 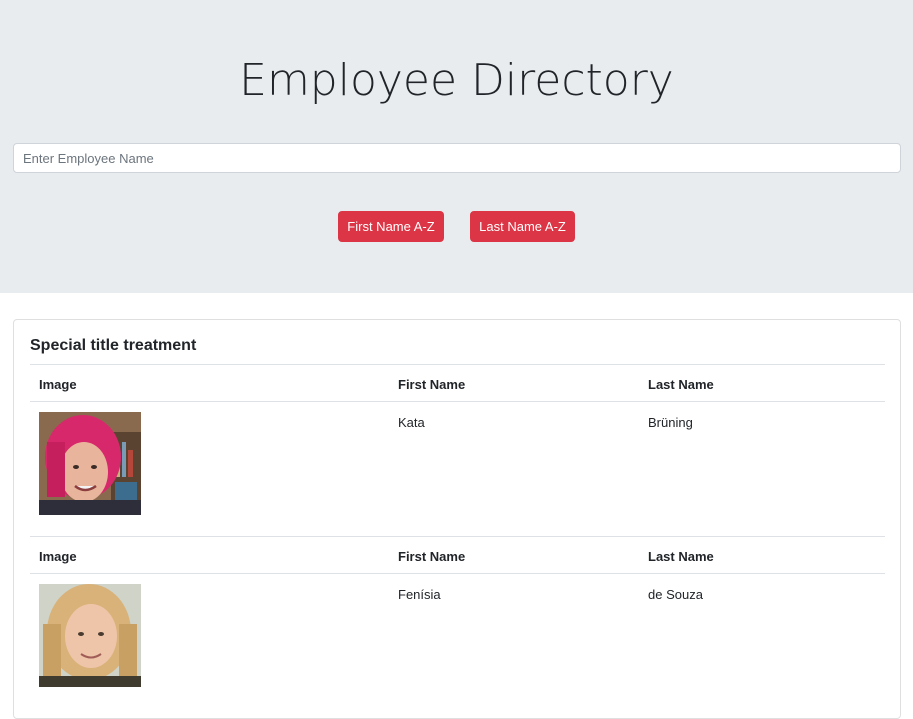 I want to click on sort-last-name-button: Last Name A-Z, so click(x=522, y=226).